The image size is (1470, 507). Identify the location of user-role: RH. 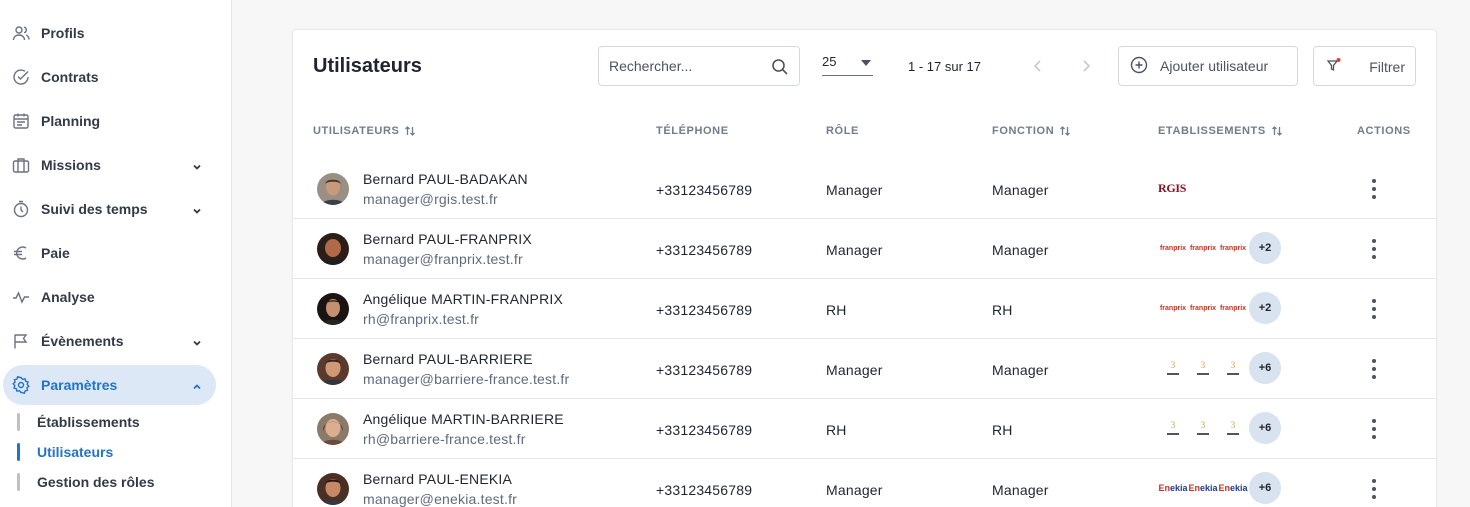
(836, 310).